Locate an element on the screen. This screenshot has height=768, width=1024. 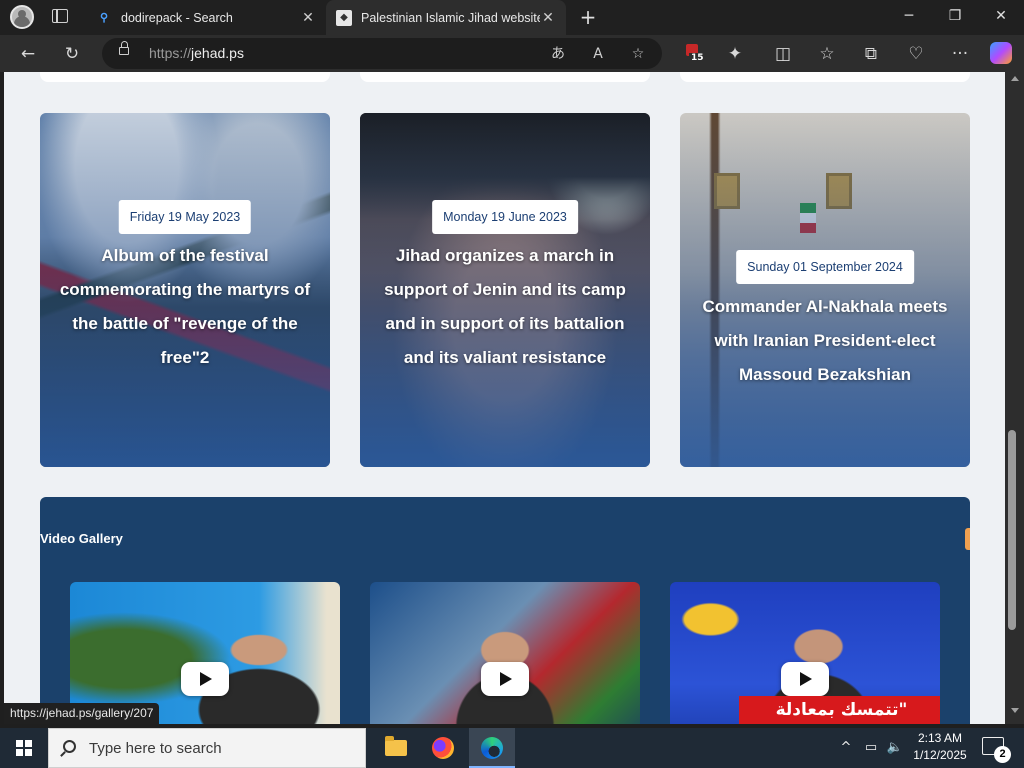
back-arrow-icon: ← is located at coordinates (28, 54).